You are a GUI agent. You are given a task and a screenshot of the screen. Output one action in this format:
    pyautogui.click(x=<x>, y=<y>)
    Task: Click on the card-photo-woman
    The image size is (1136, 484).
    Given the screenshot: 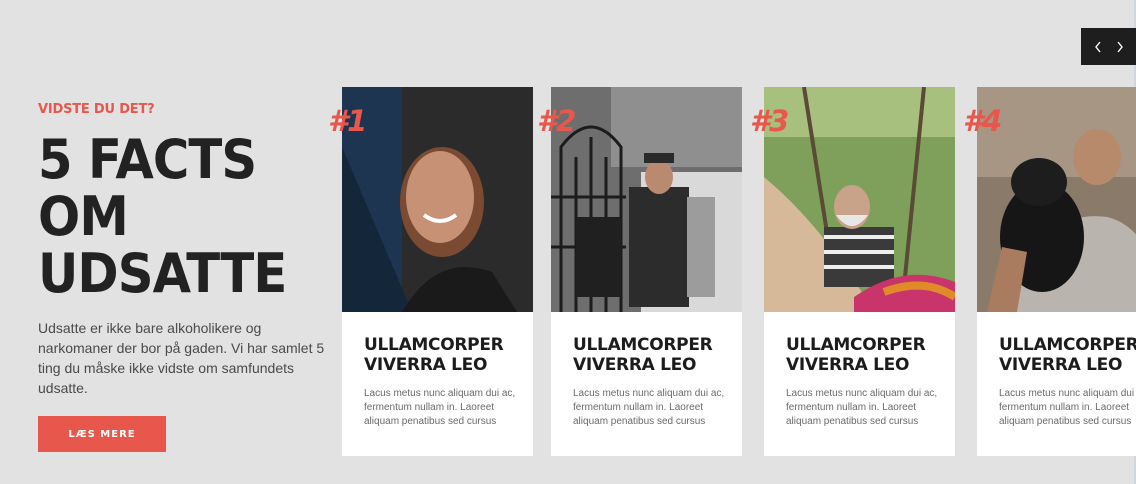 What is the action you would take?
    pyautogui.click(x=437, y=199)
    